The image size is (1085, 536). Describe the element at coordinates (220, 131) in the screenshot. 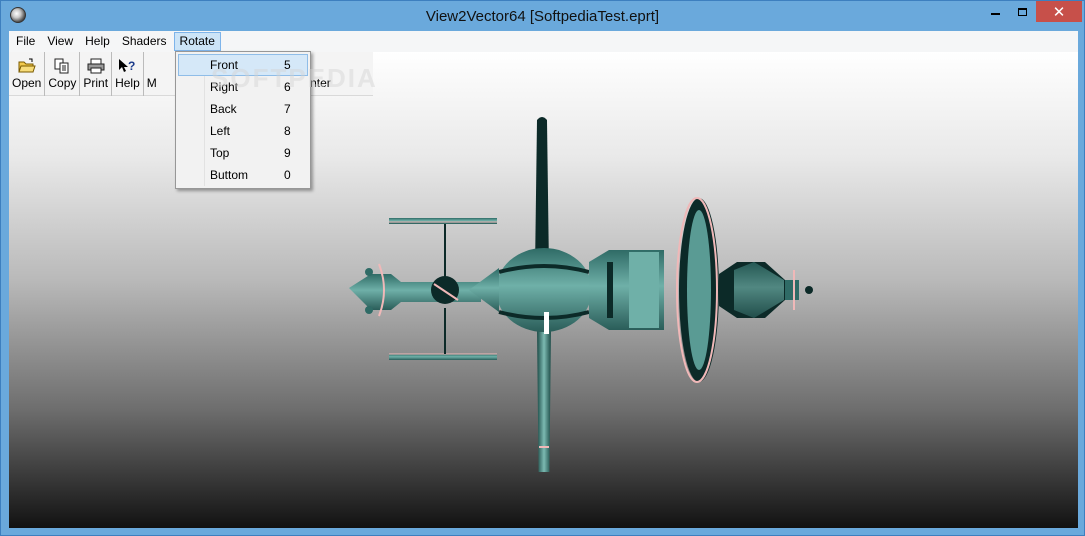

I see `rotate-left-label: Left` at that location.